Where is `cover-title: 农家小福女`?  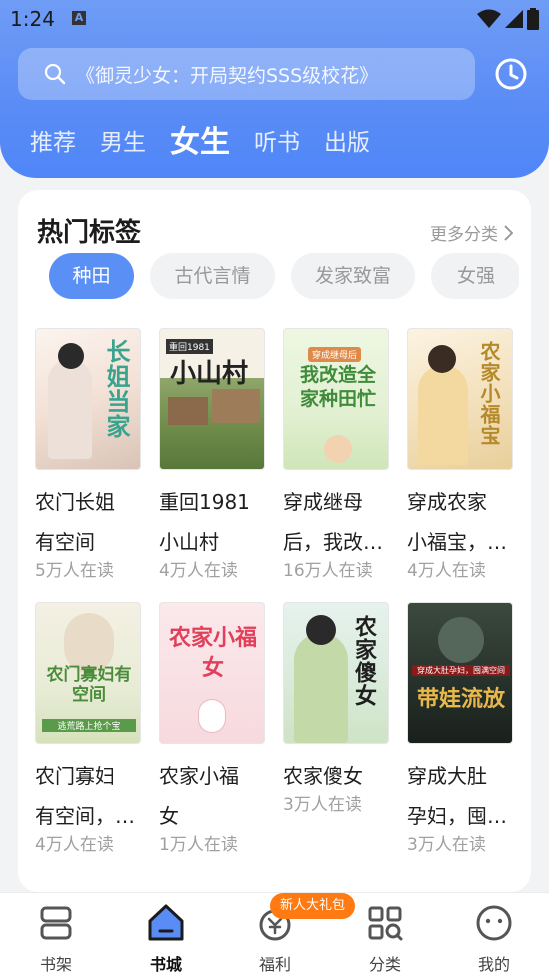
cover-title: 农家小福女 is located at coordinates (212, 653).